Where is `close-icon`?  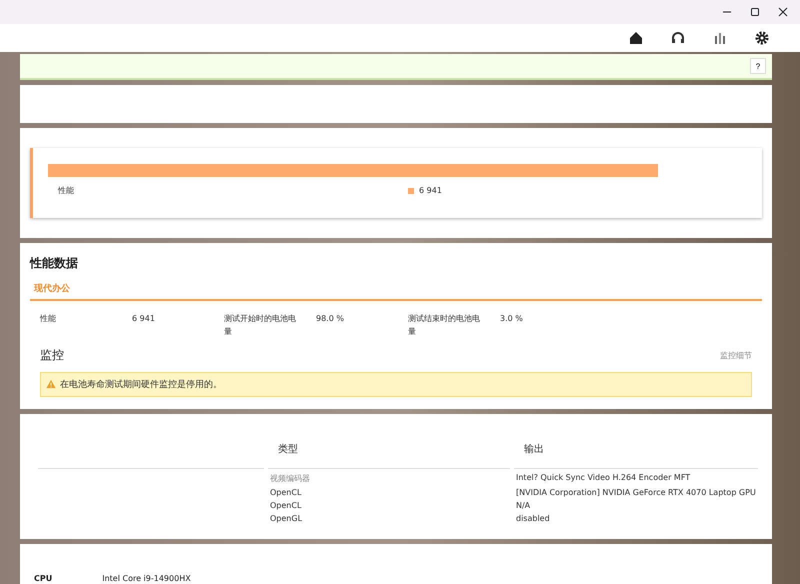
close-icon is located at coordinates (783, 12).